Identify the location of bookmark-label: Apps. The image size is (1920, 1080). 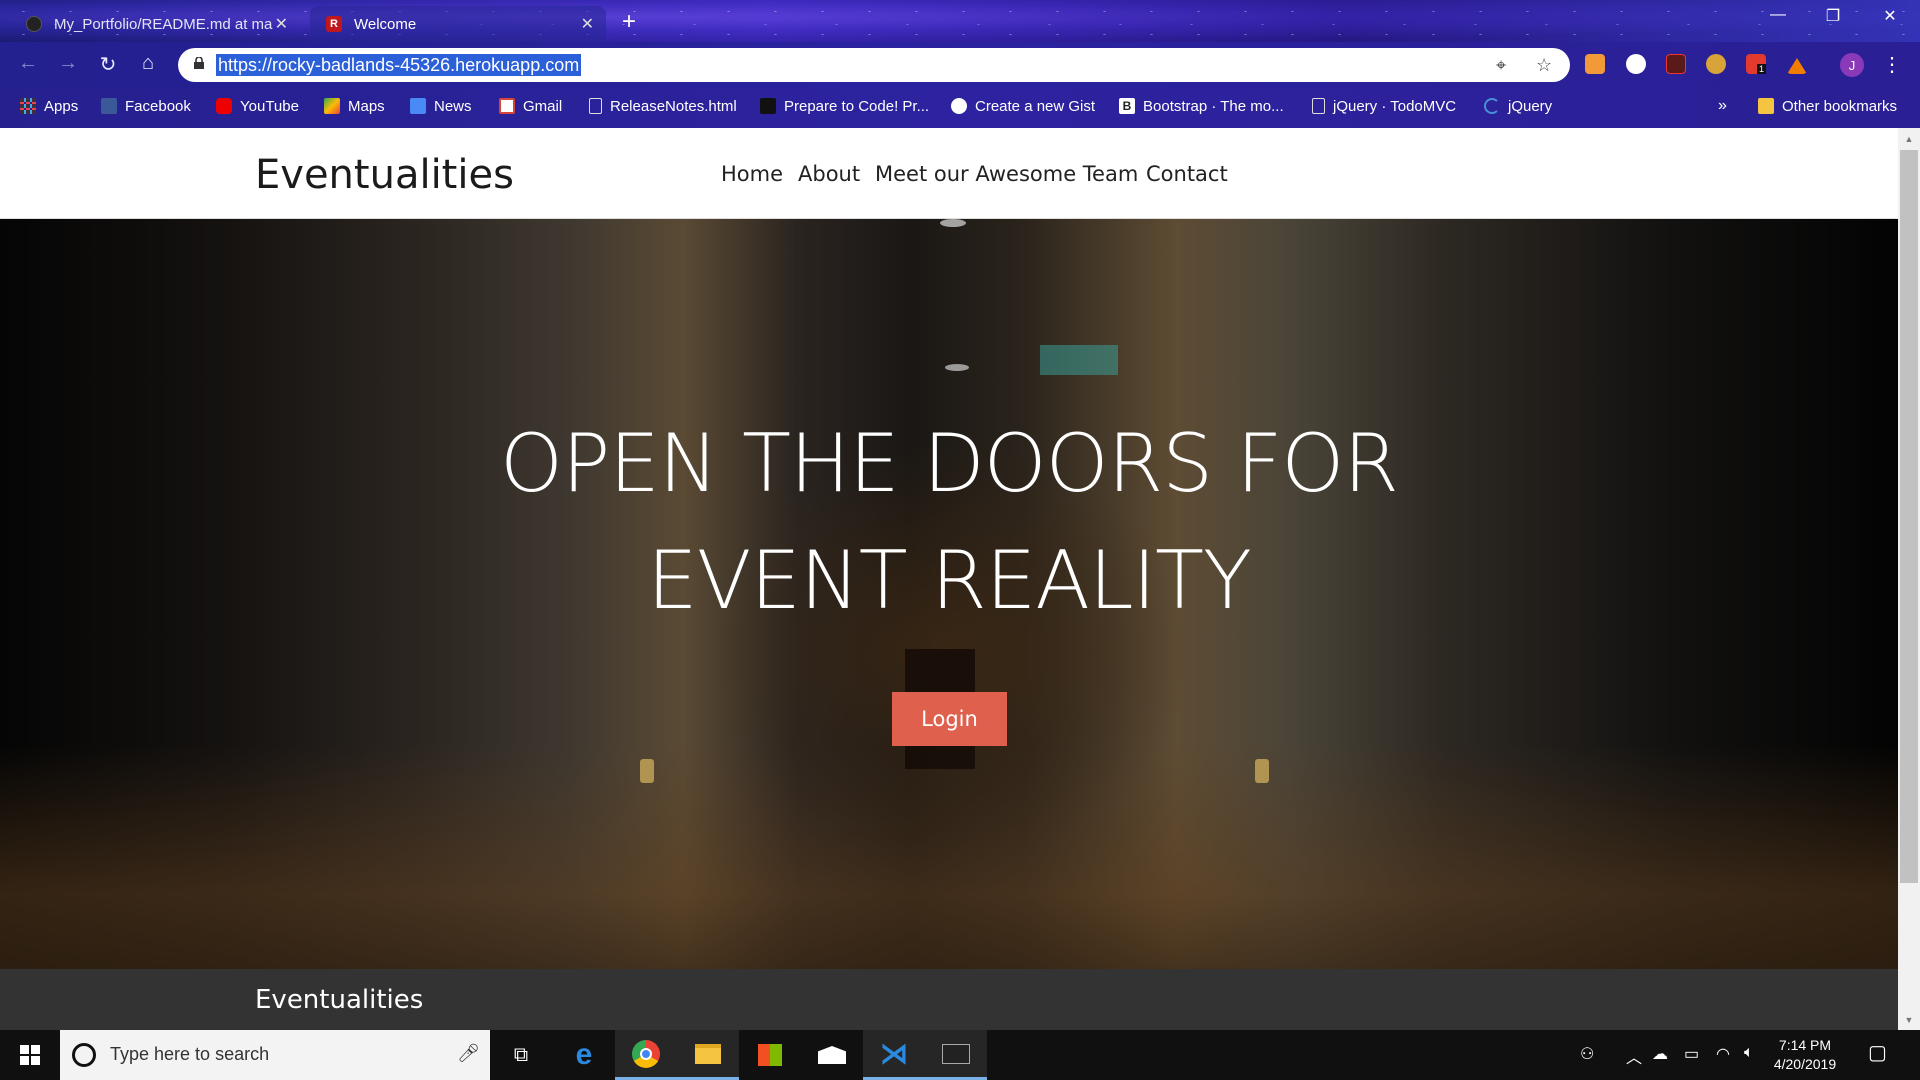
(61, 106).